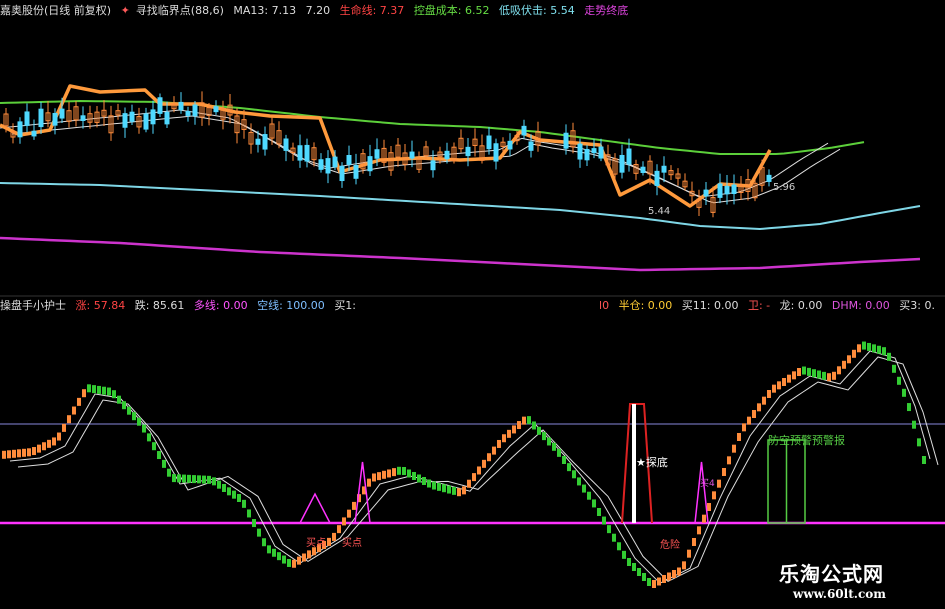 The height and width of the screenshot is (609, 945). I want to click on indicator-name: 寻找临界点(88,6), so click(180, 10).